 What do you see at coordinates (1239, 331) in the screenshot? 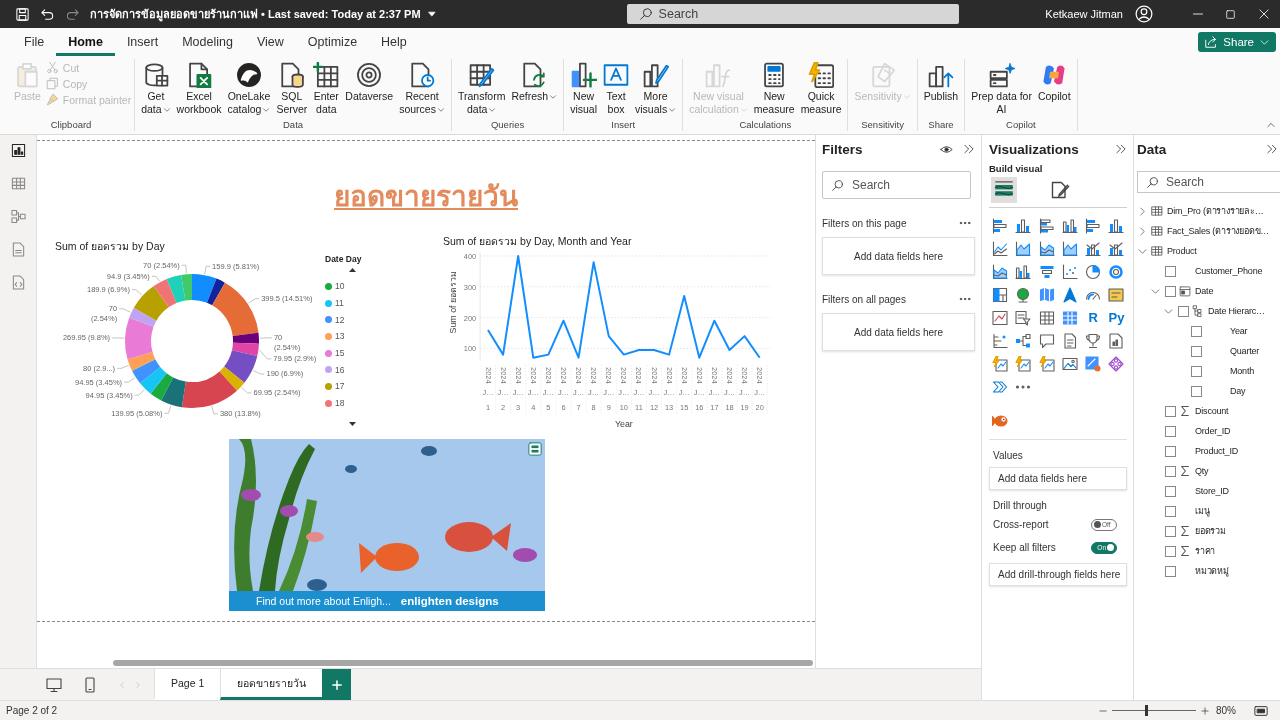
I see `field-name: Year` at bounding box center [1239, 331].